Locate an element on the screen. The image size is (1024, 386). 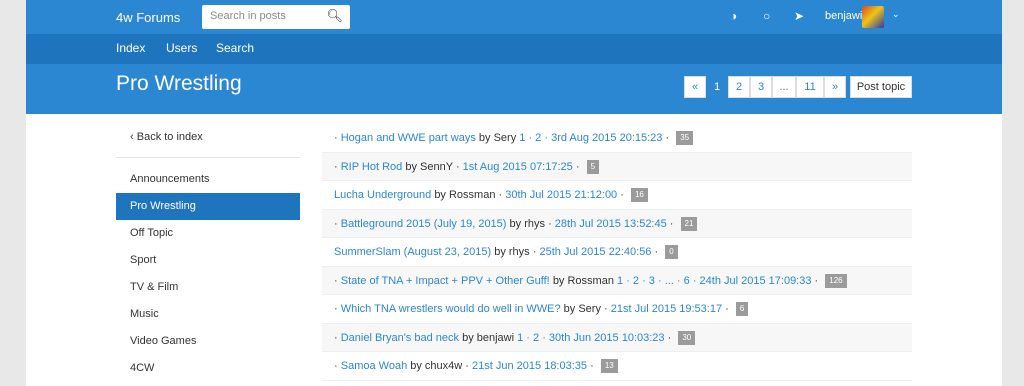
topic-title: Lucha Underground is located at coordinates (382, 195).